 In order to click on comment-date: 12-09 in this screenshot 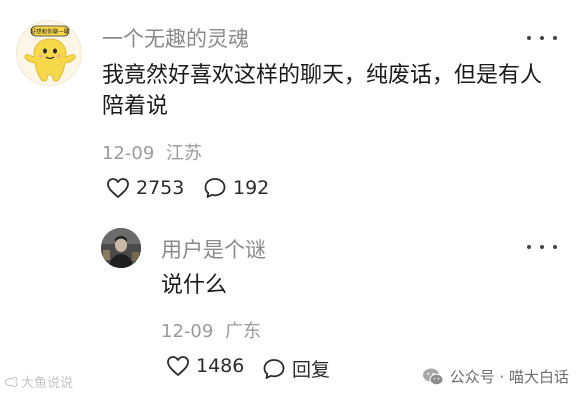, I will do `click(128, 153)`.